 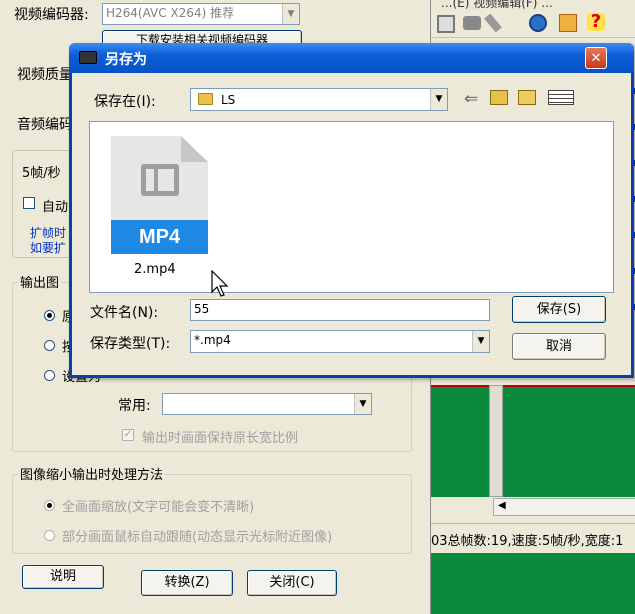 What do you see at coordinates (228, 100) in the screenshot?
I see `save-in-value: LS` at bounding box center [228, 100].